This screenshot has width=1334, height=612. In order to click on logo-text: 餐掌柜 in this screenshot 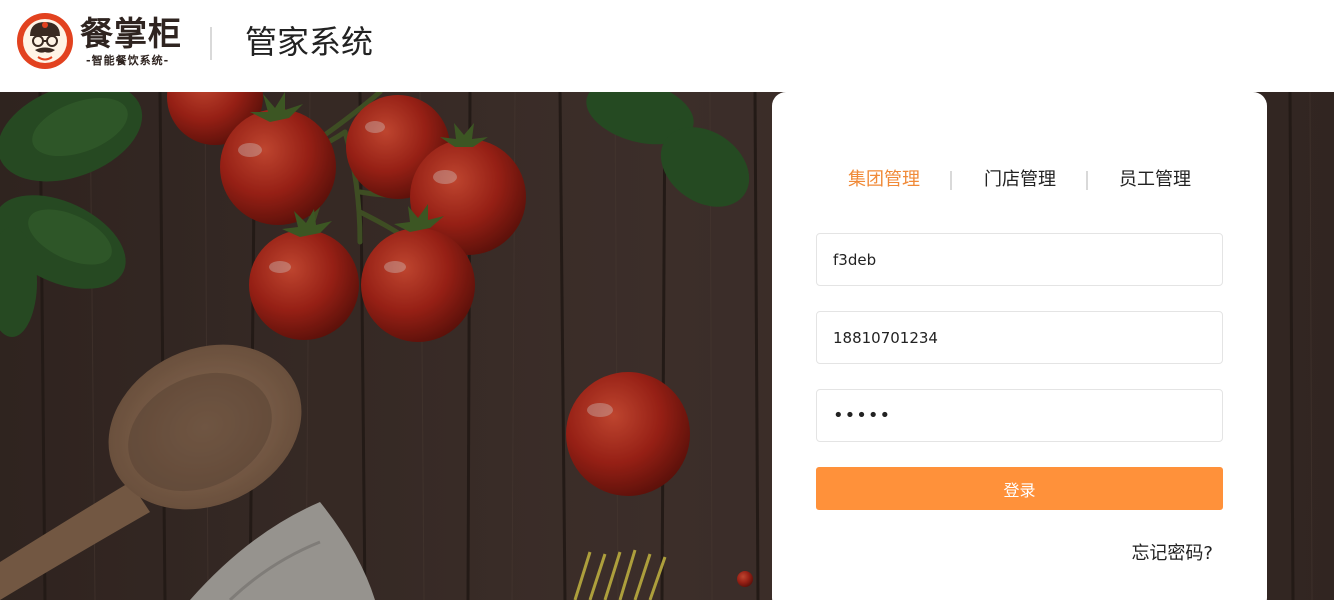, I will do `click(131, 33)`.